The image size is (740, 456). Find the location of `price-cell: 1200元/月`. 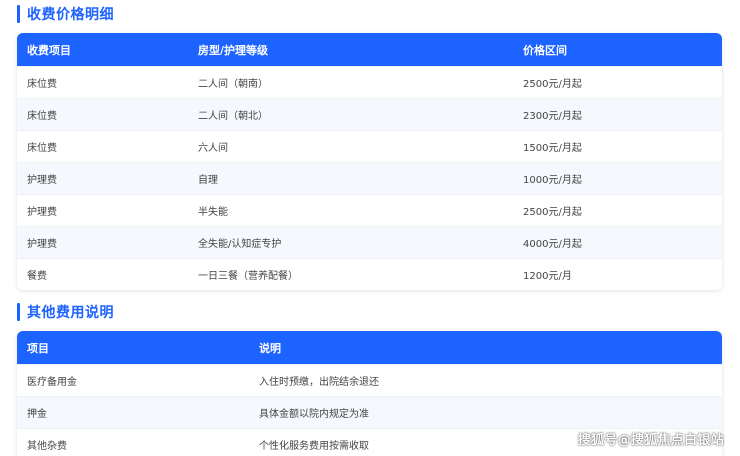

price-cell: 1200元/月 is located at coordinates (617, 274).